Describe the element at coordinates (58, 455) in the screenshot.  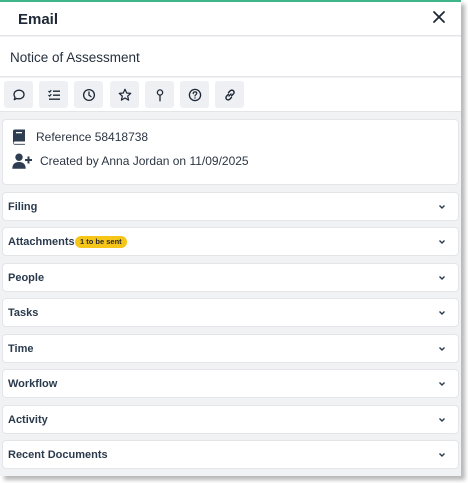
I see `section-label: Recent Documents` at that location.